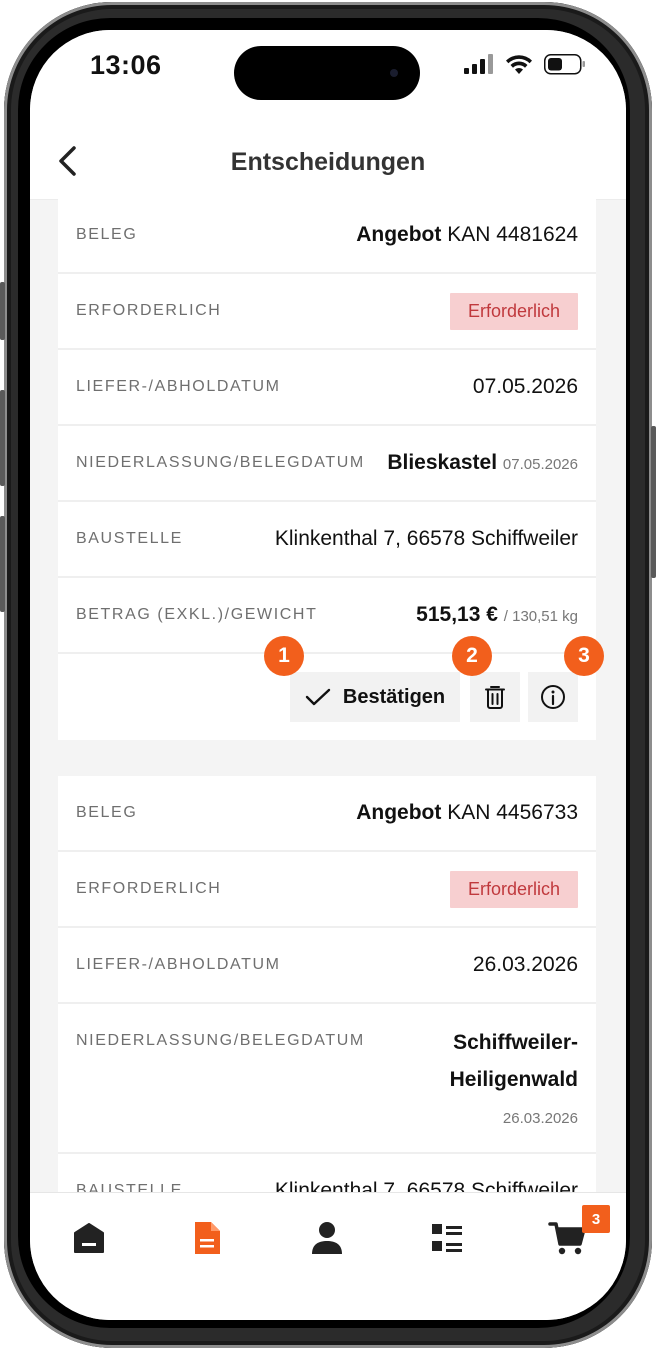 The width and height of the screenshot is (656, 1350). Describe the element at coordinates (584, 656) in the screenshot. I see `step-marker: 3` at that location.